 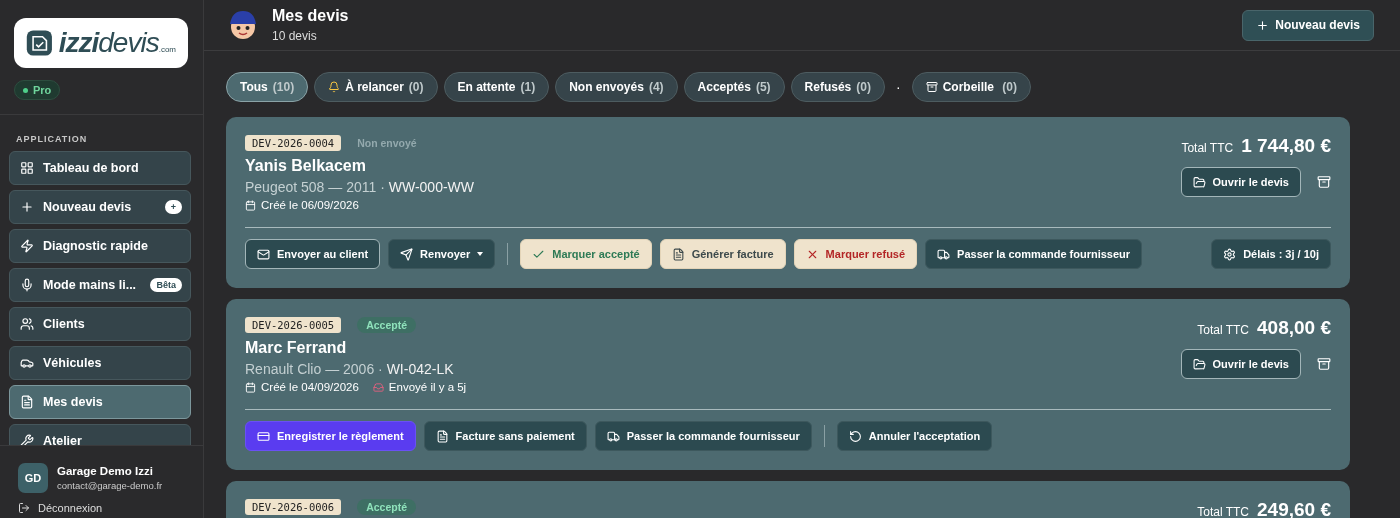 I want to click on plan-badge: Pro, so click(x=37, y=90).